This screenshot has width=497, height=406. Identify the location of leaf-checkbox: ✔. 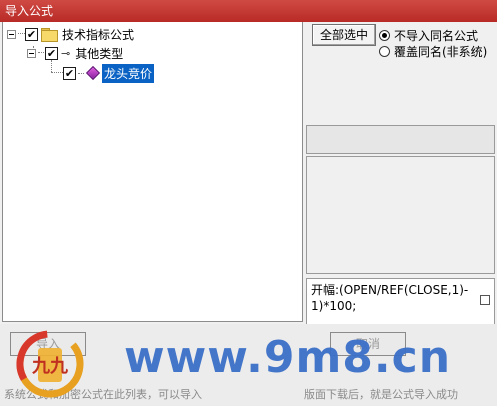
(69, 73).